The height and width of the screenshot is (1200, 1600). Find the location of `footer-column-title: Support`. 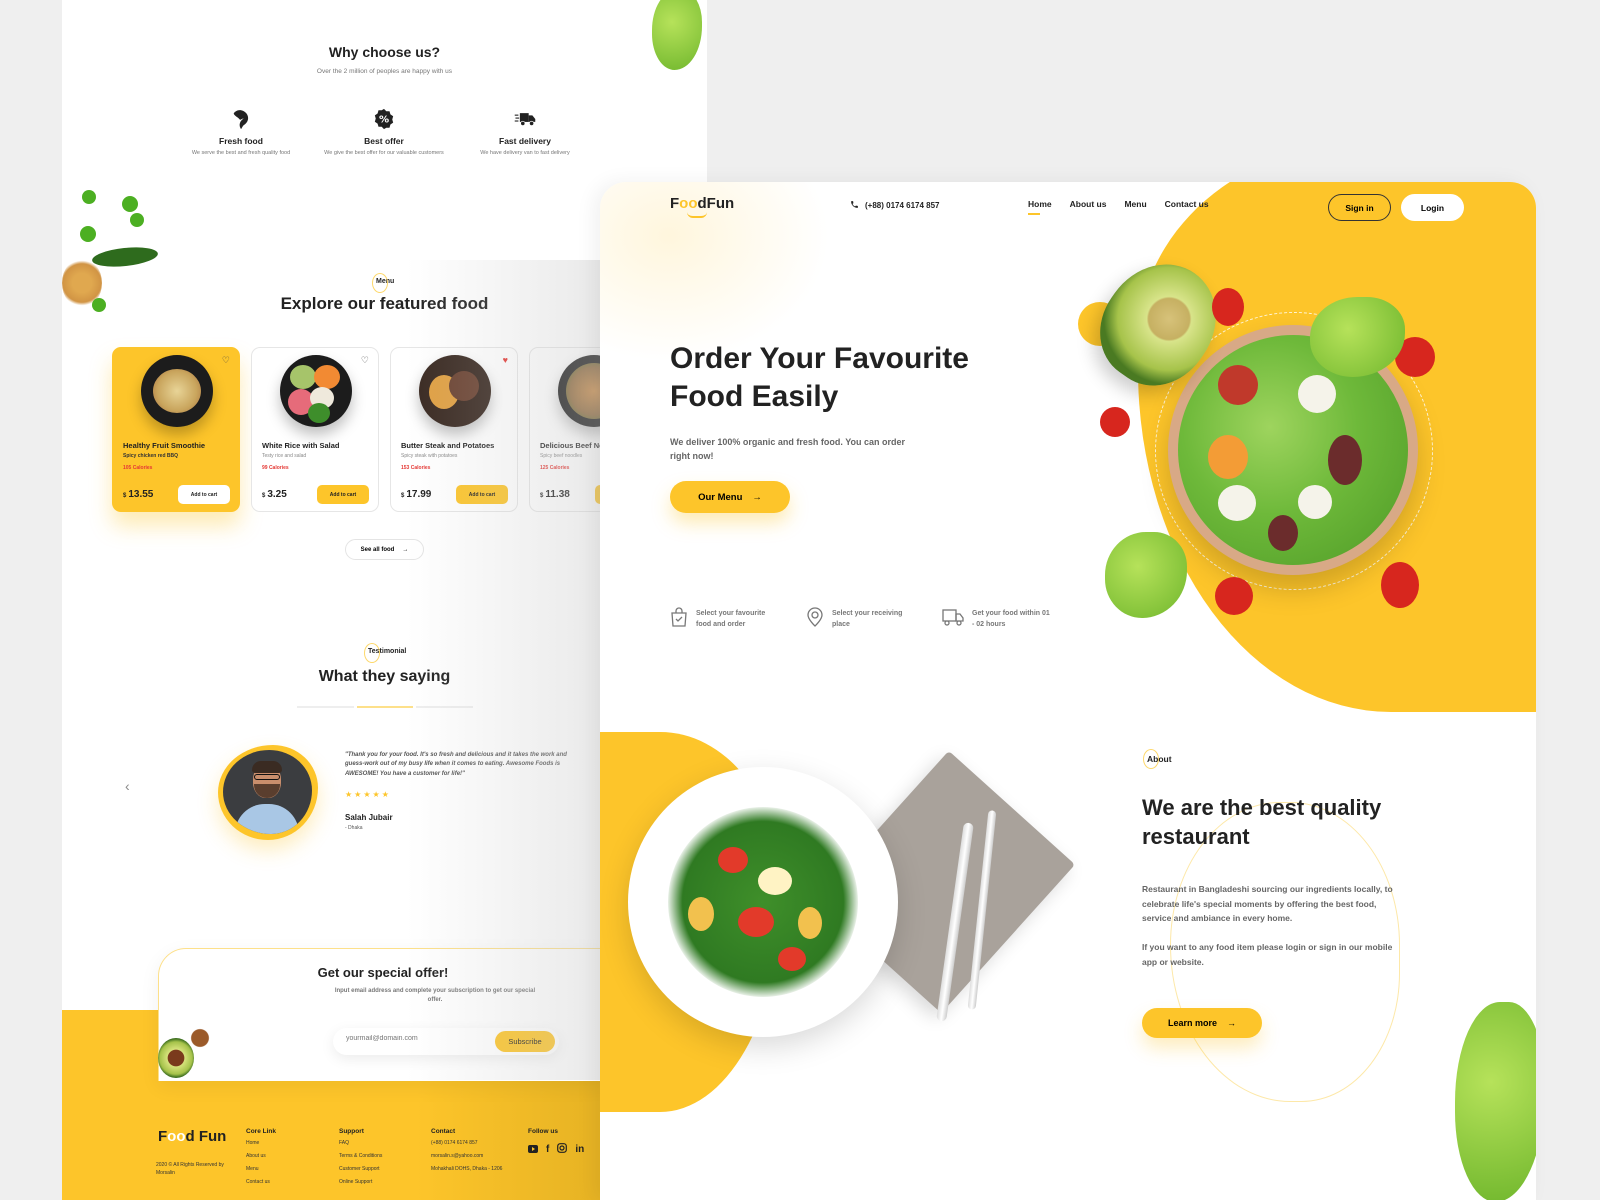

footer-column-title: Support is located at coordinates (351, 1131).